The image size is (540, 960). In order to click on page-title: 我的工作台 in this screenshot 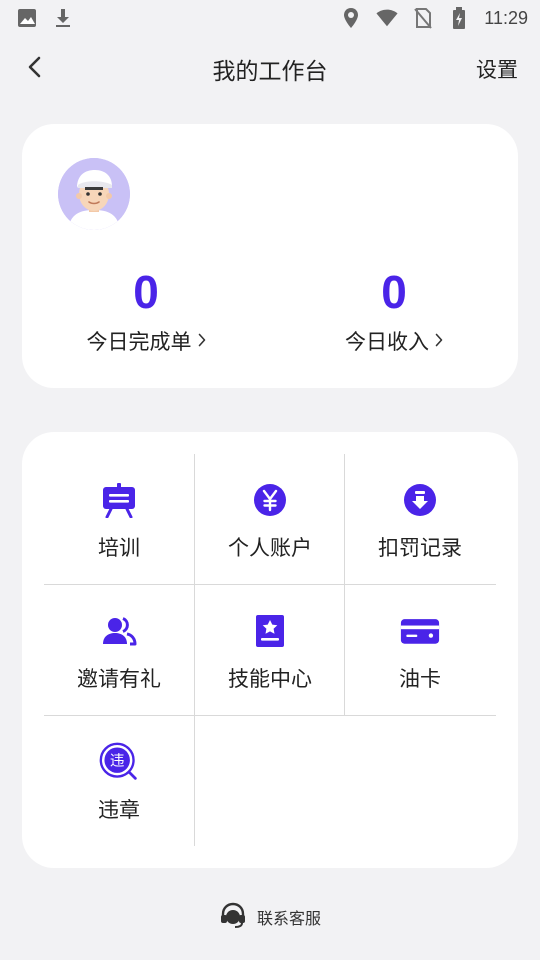, I will do `click(270, 72)`.